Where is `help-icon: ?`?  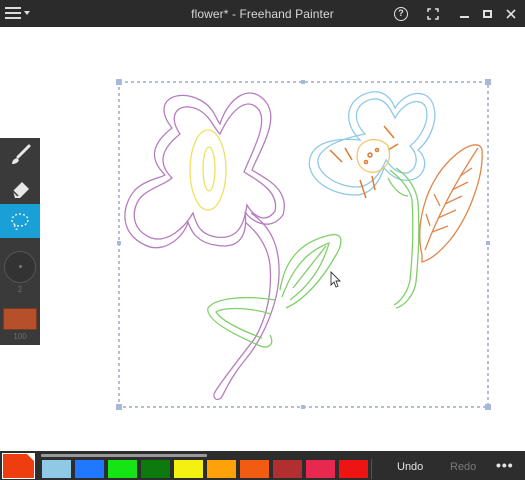
help-icon: ? is located at coordinates (401, 13).